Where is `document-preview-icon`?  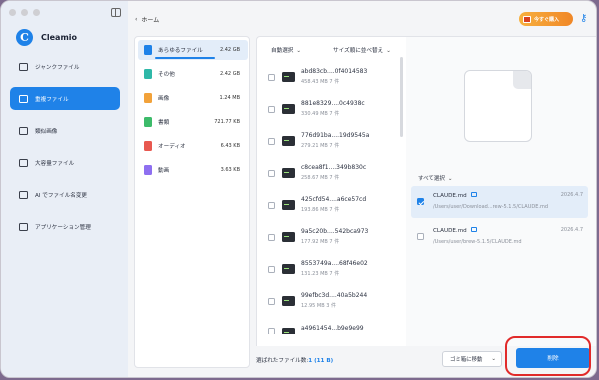
document-preview-icon is located at coordinates (498, 106).